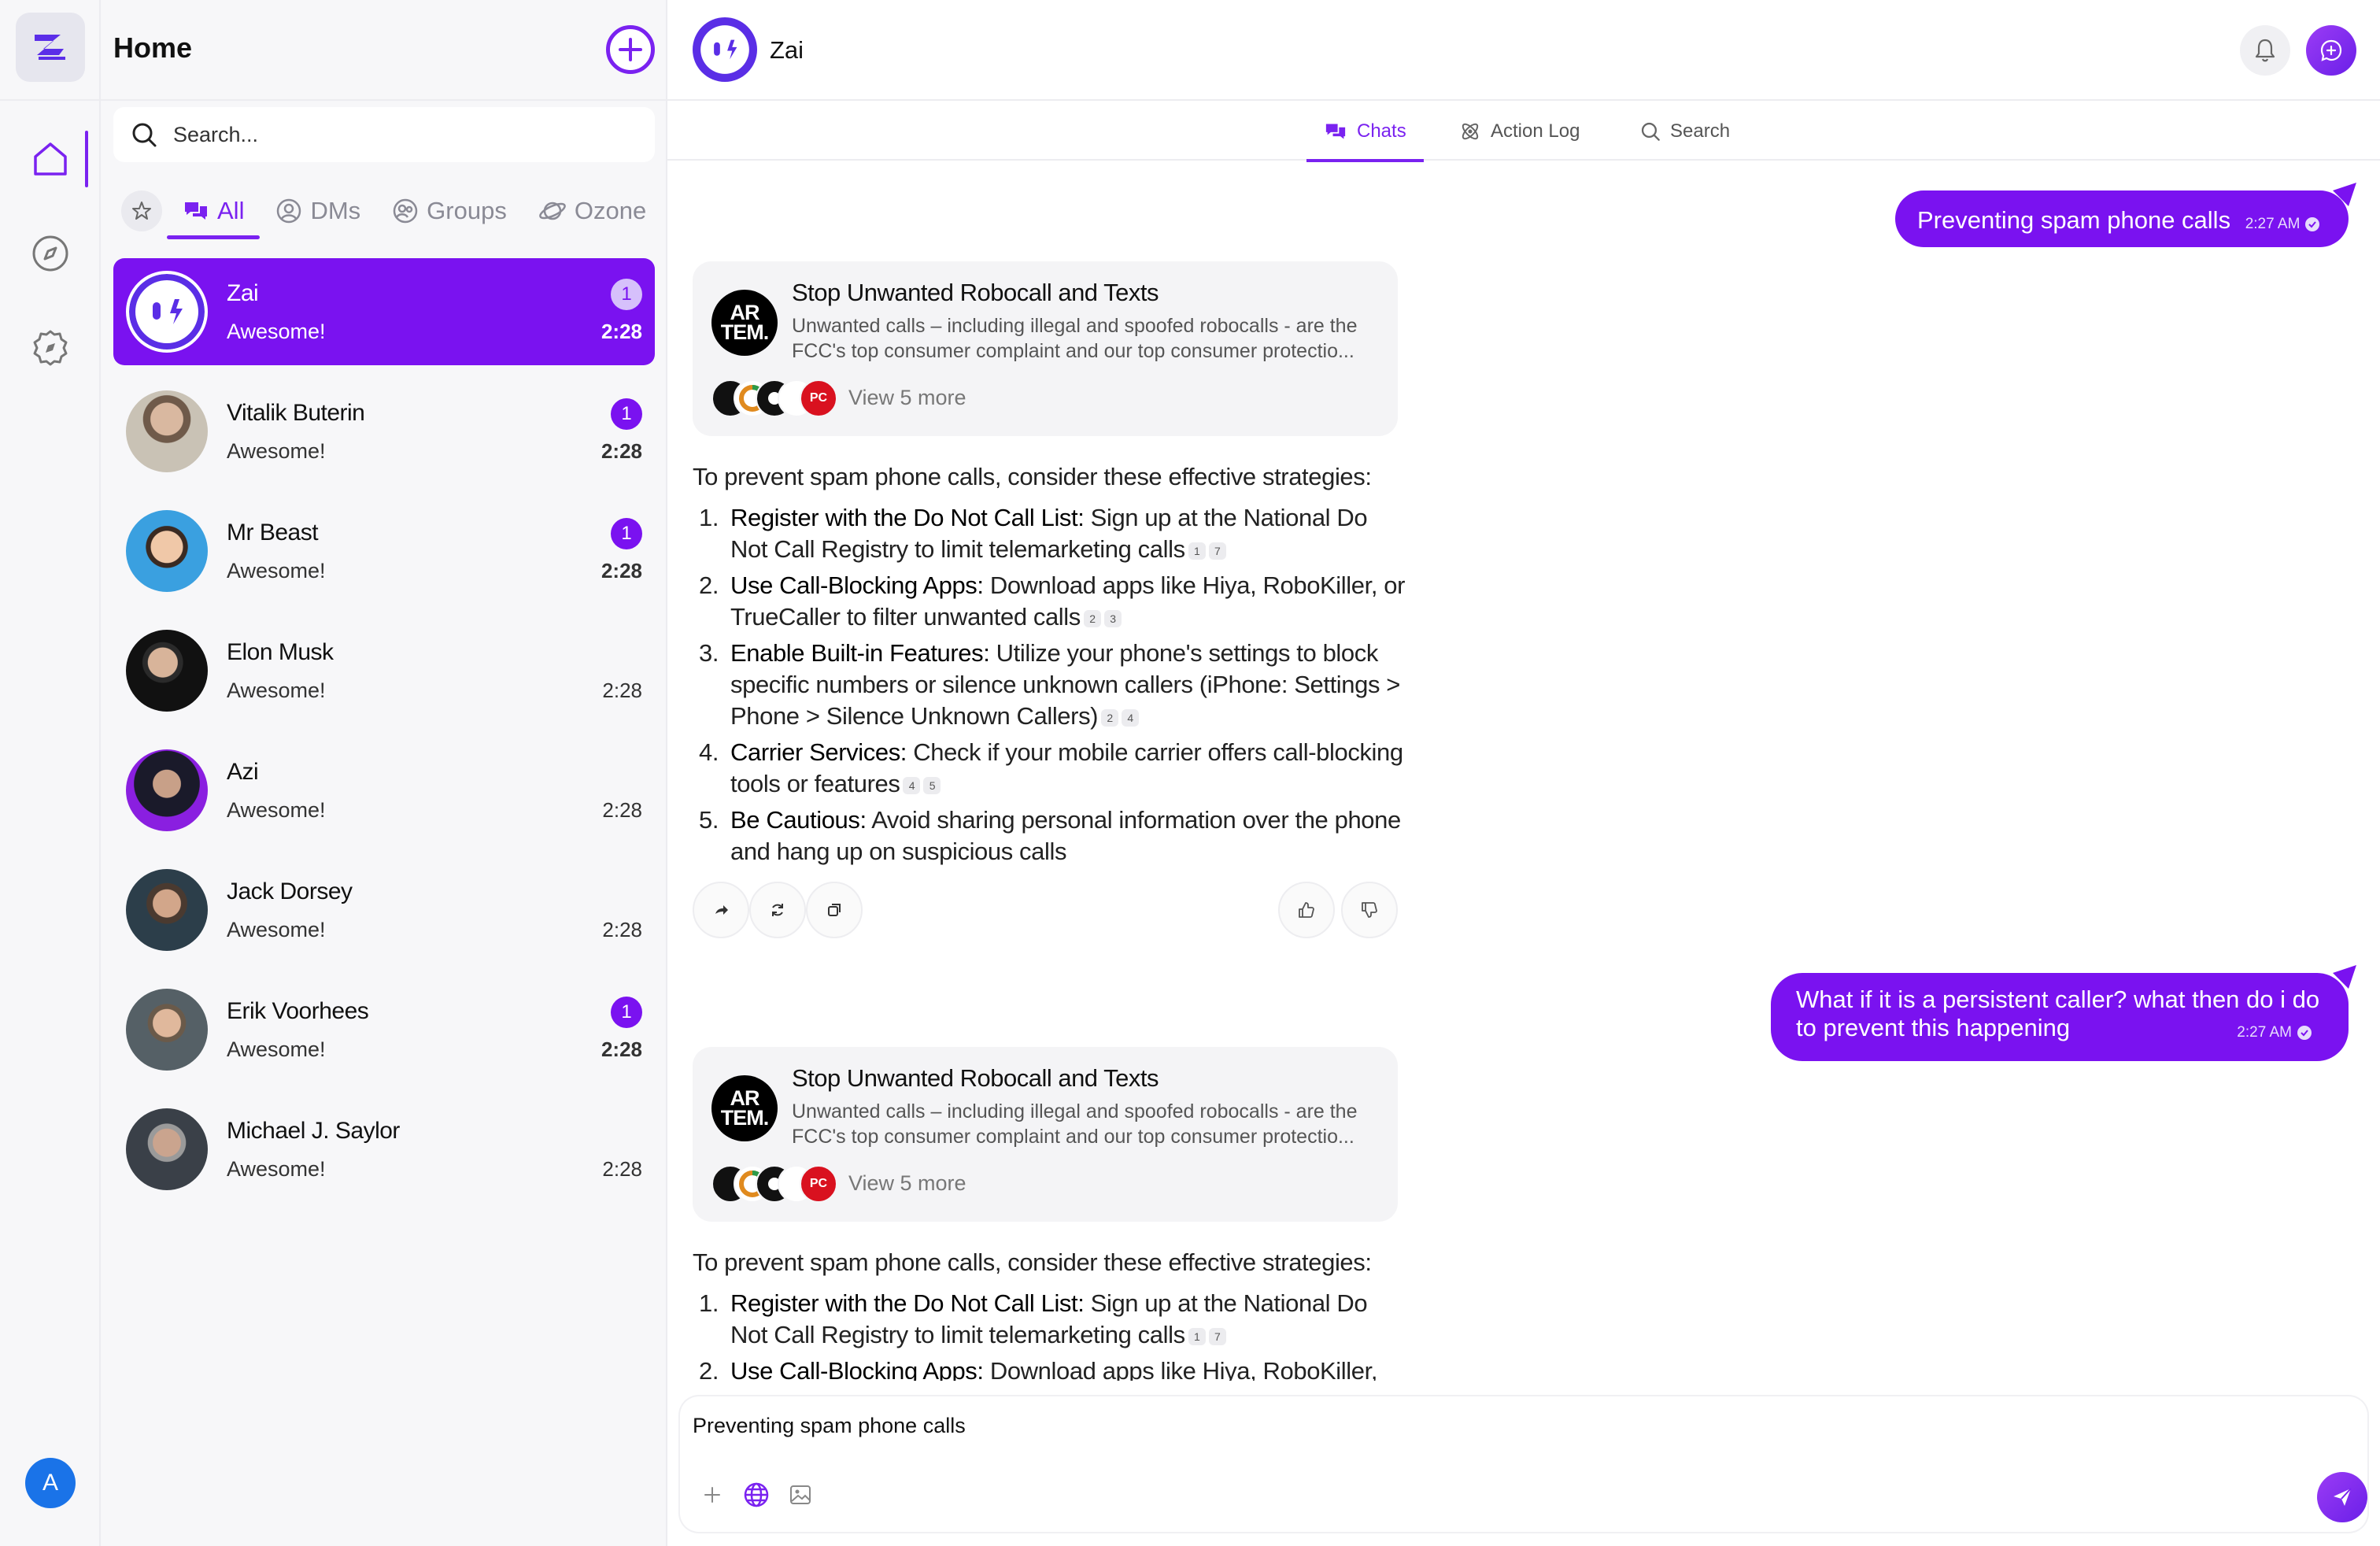  Describe the element at coordinates (50, 348) in the screenshot. I see `explore-nav-button` at that location.